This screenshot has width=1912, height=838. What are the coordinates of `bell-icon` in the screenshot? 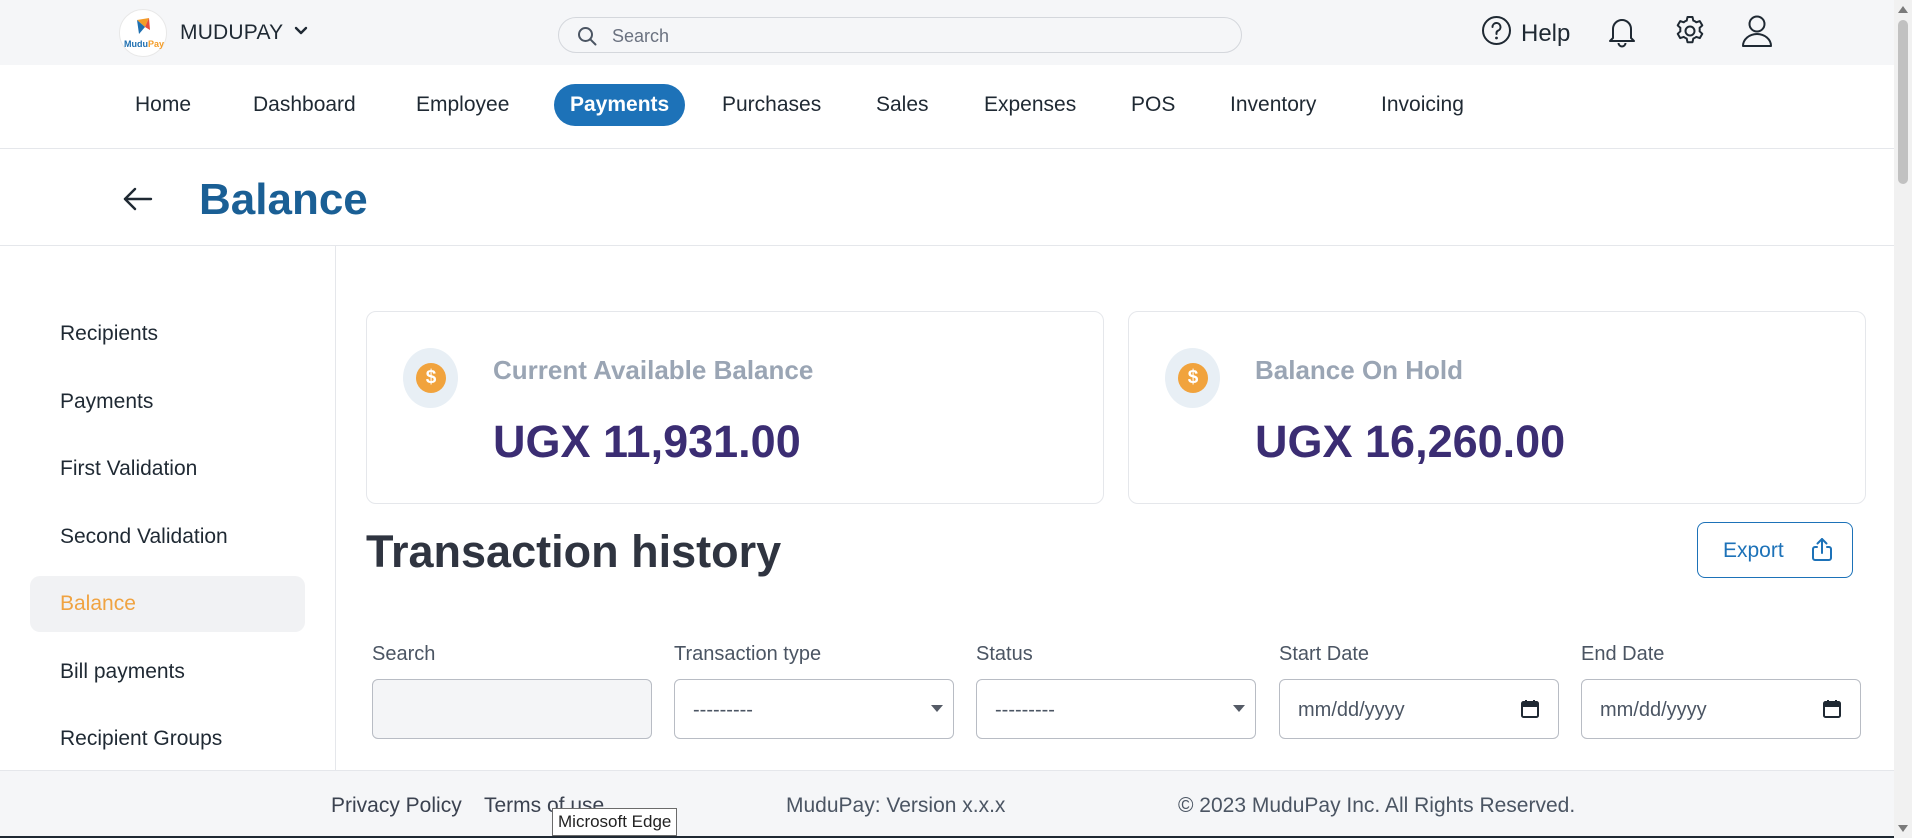 It's located at (1622, 31).